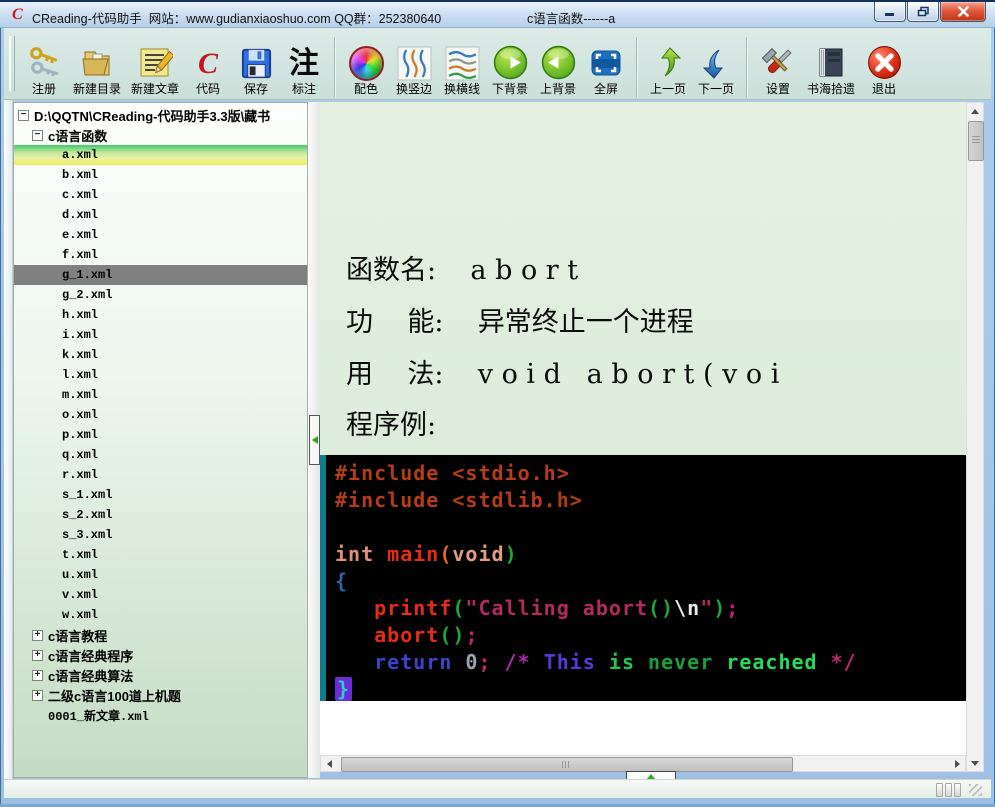  What do you see at coordinates (160, 175) in the screenshot?
I see `tree-item: b.xml` at bounding box center [160, 175].